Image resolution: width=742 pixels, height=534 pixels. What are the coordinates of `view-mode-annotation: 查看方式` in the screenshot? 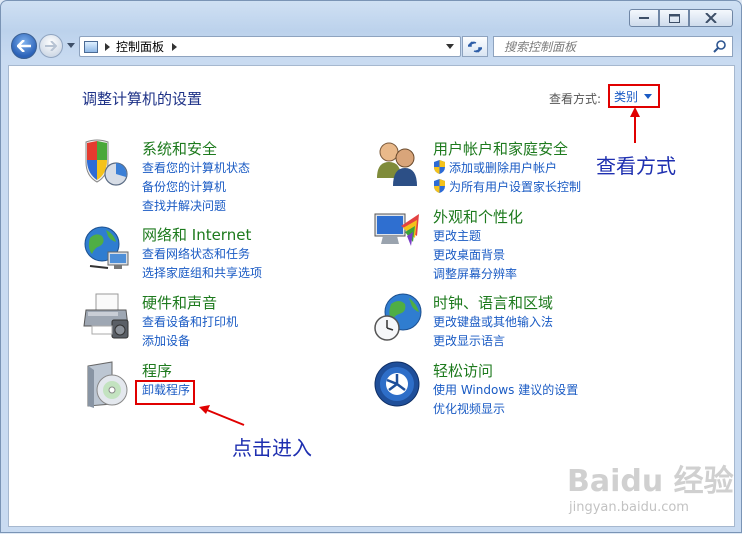 It's located at (636, 166).